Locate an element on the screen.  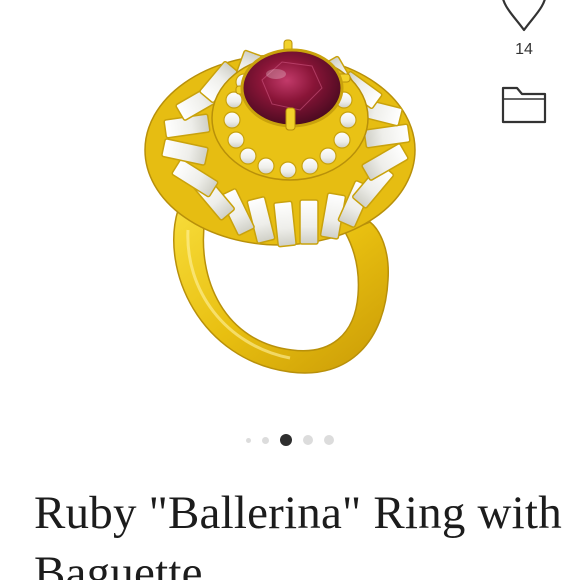
save-to-collection-button is located at coordinates (524, 104).